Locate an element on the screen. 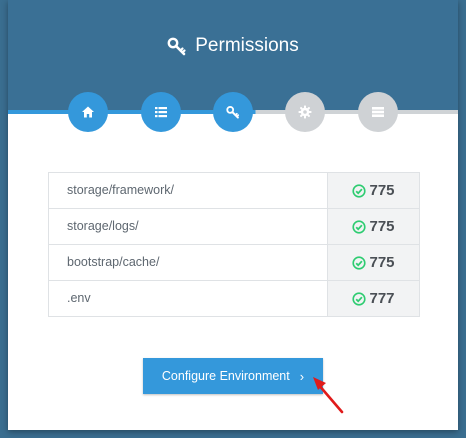 This screenshot has height=438, width=466. page-title-text: Permissions is located at coordinates (247, 45).